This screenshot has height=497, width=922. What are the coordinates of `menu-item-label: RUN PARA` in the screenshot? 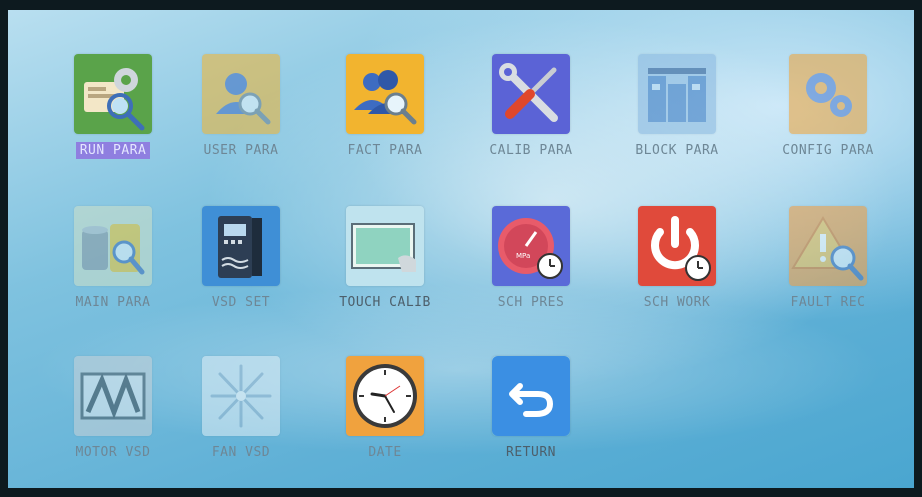 It's located at (113, 150).